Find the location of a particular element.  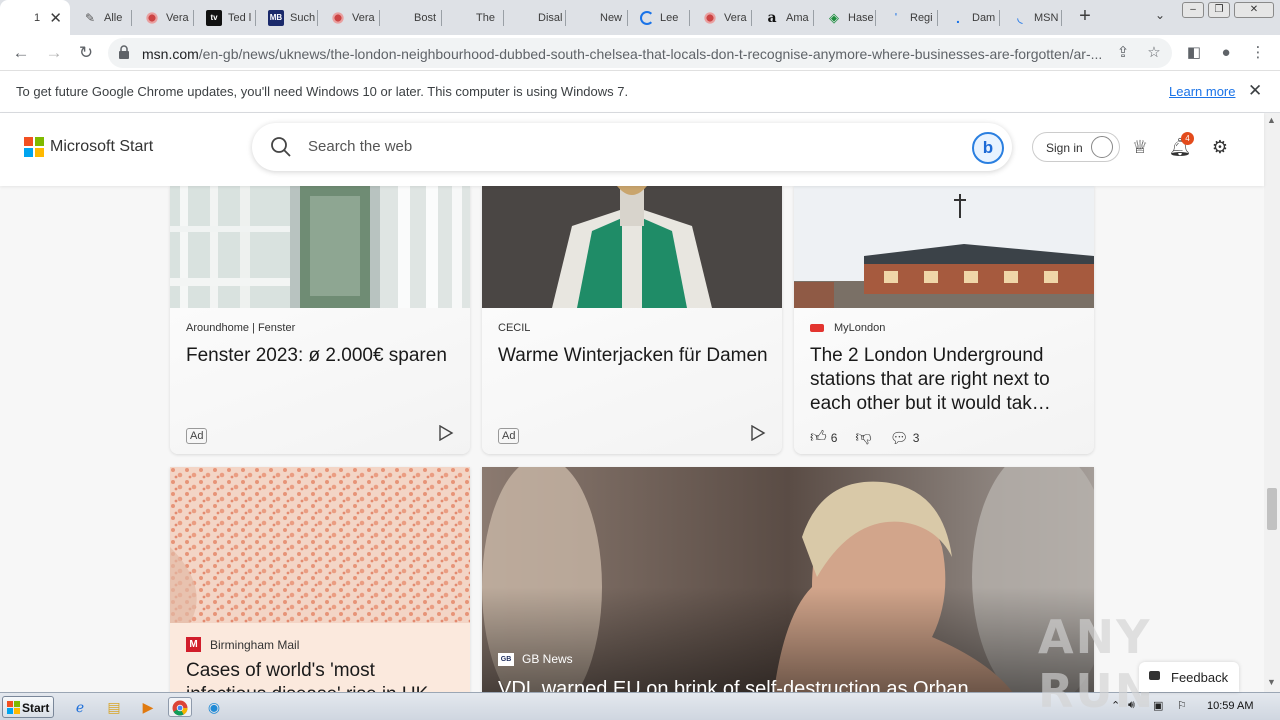

card-image-portrait is located at coordinates (788, 579).